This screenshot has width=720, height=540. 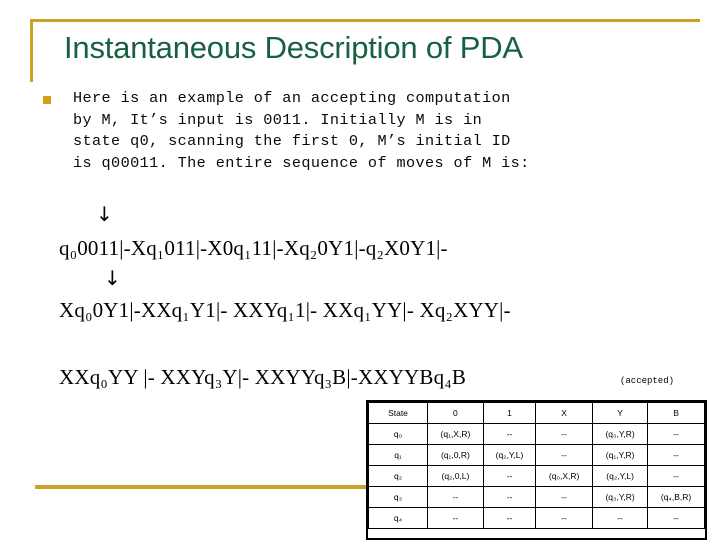 What do you see at coordinates (293, 47) in the screenshot?
I see `page-title: Instantaneous Description of PDA` at bounding box center [293, 47].